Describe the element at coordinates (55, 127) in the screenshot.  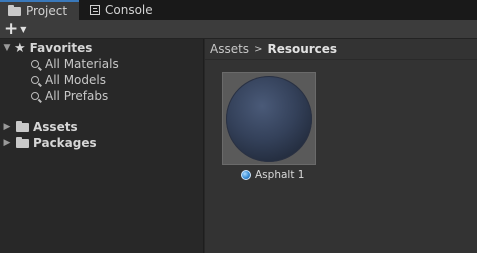
I see `tree-item-label: Assets` at that location.